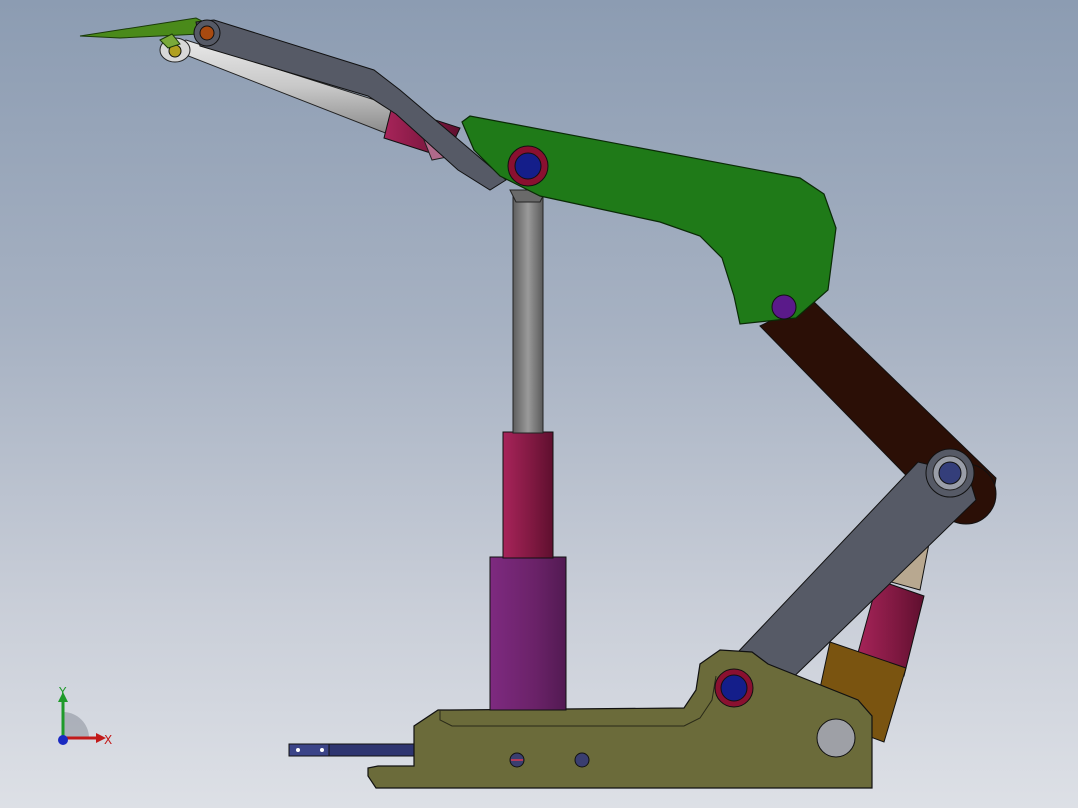 Image resolution: width=1078 pixels, height=808 pixels. I want to click on tip-pin, so click(207, 33).